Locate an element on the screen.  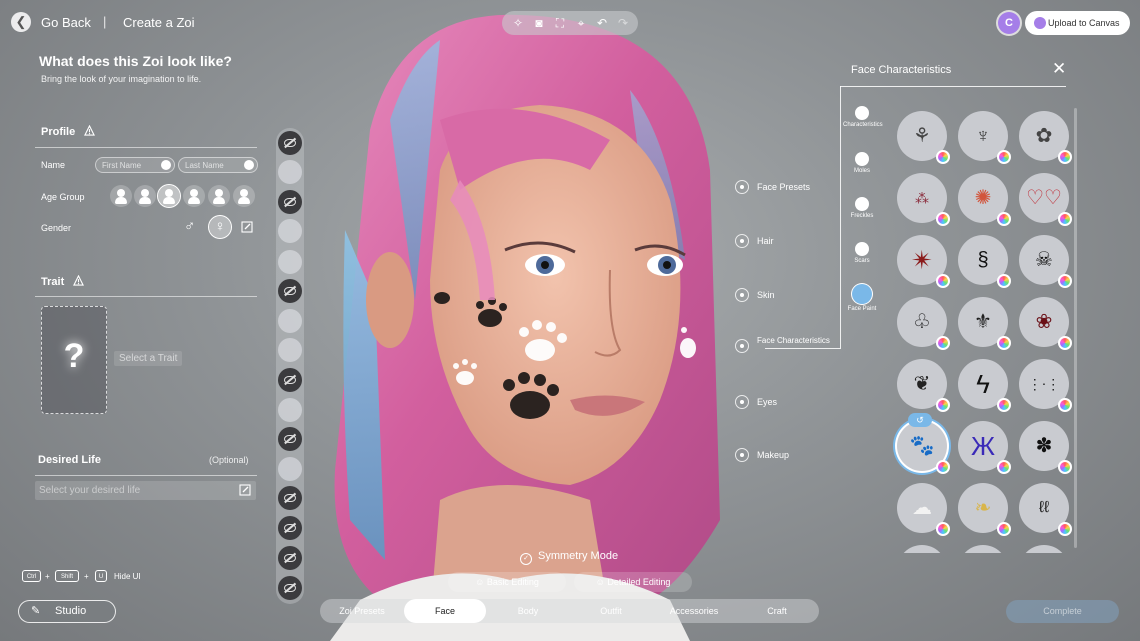
adult-icon is located at coordinates (194, 196).